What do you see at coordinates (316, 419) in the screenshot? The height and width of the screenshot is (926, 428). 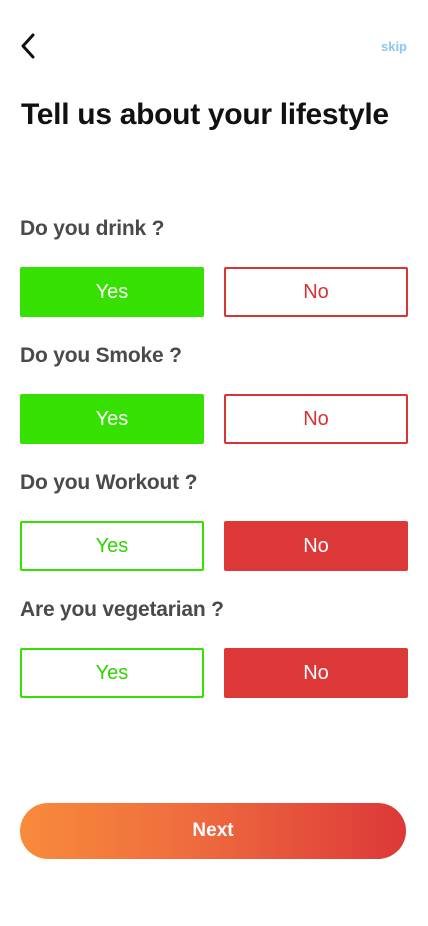 I see `smoke-no-button: No` at bounding box center [316, 419].